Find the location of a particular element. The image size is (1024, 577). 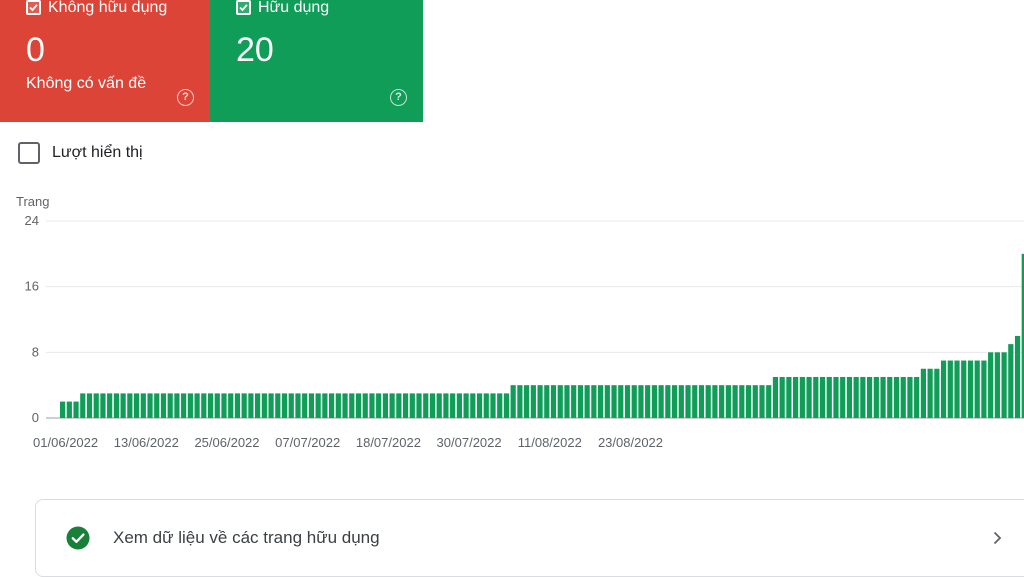

impressions-checkbox is located at coordinates (29, 153).